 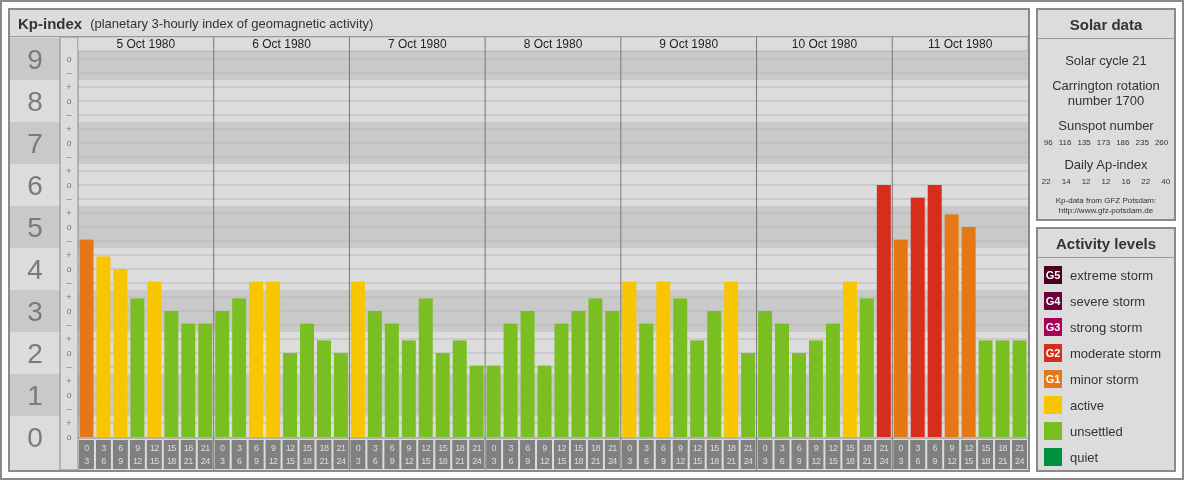 I want to click on solar-cycle-text: Solar cycle 21, so click(x=1106, y=60).